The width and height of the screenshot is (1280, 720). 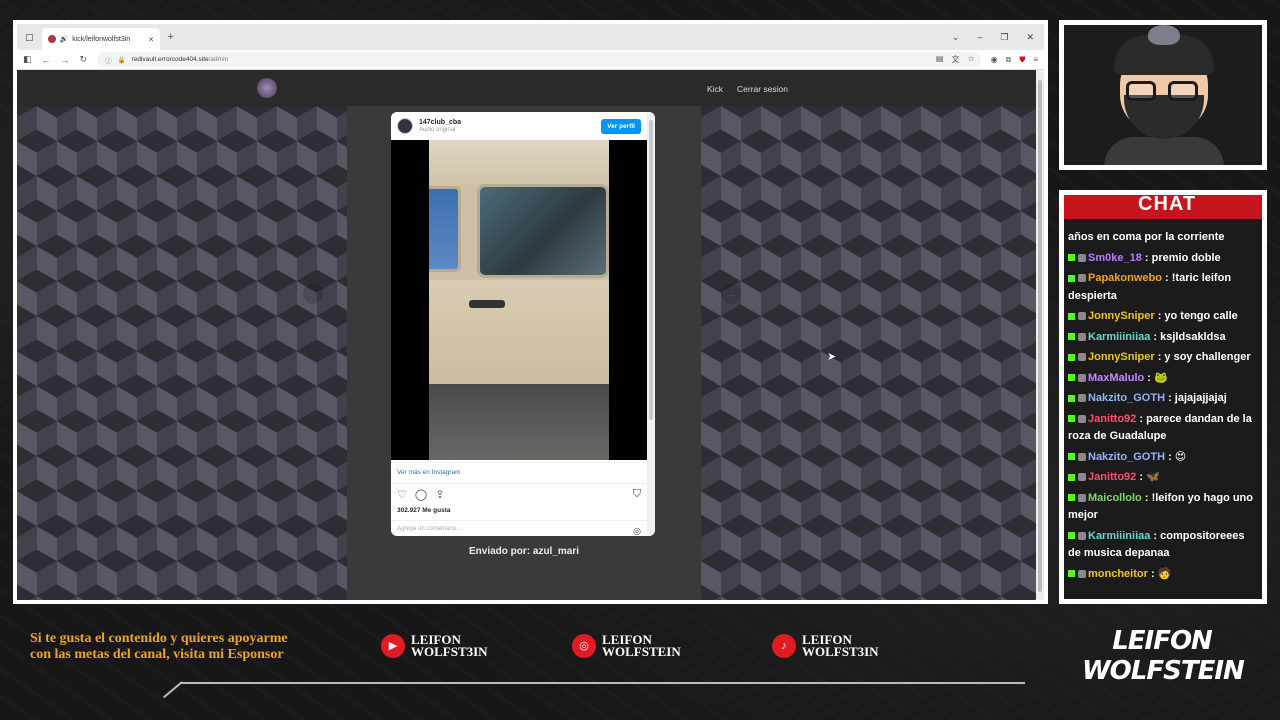 What do you see at coordinates (1009, 60) in the screenshot?
I see `extensions-puzzle-icon: ⧉` at bounding box center [1009, 60].